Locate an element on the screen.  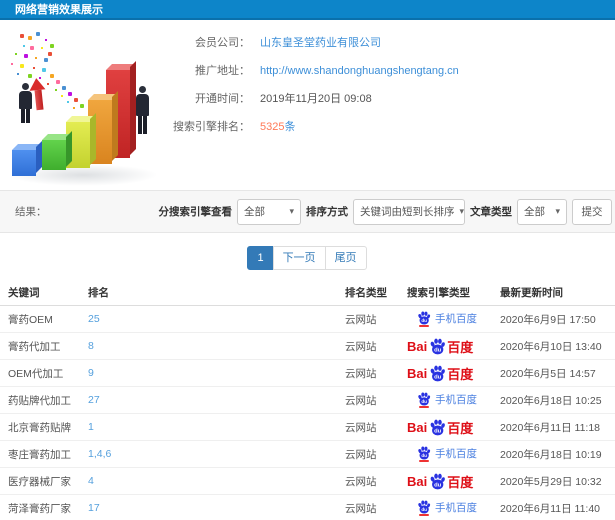
keyword-cell: 药贴牌代加工 is located at coordinates (39, 400).